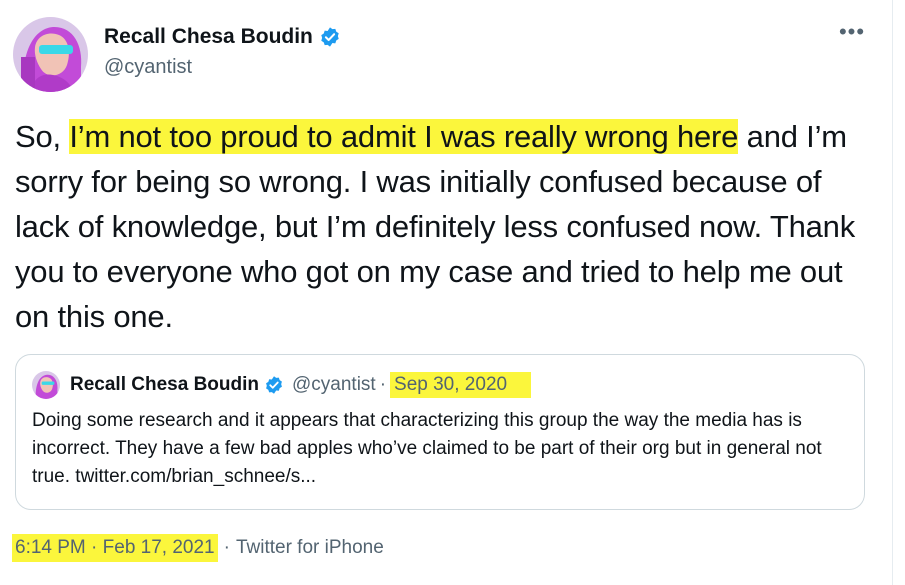 The width and height of the screenshot is (905, 585). Describe the element at coordinates (334, 384) in the screenshot. I see `quoted-author-handle: @cyantist` at that location.